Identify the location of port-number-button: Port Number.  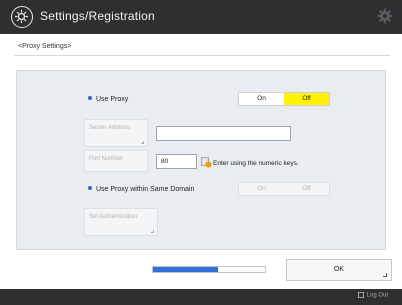
(116, 161).